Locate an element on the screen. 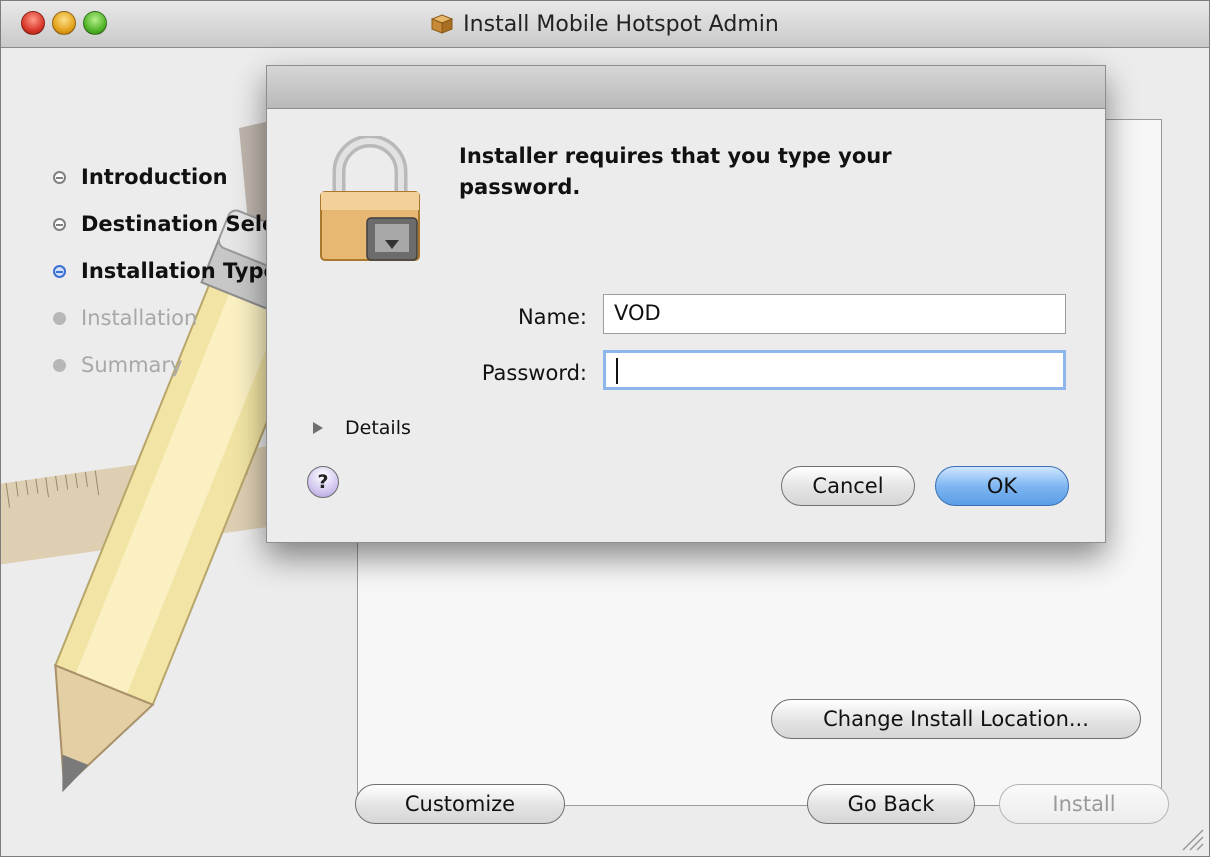 The image size is (1210, 857). step-label: Installation is located at coordinates (139, 318).